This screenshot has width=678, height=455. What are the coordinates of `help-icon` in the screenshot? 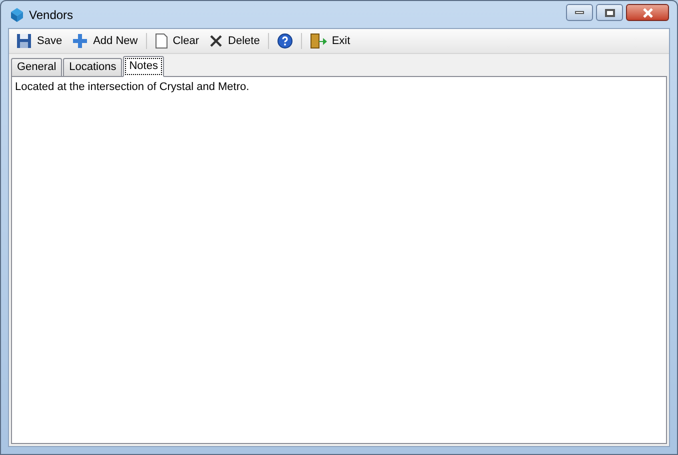 It's located at (284, 41).